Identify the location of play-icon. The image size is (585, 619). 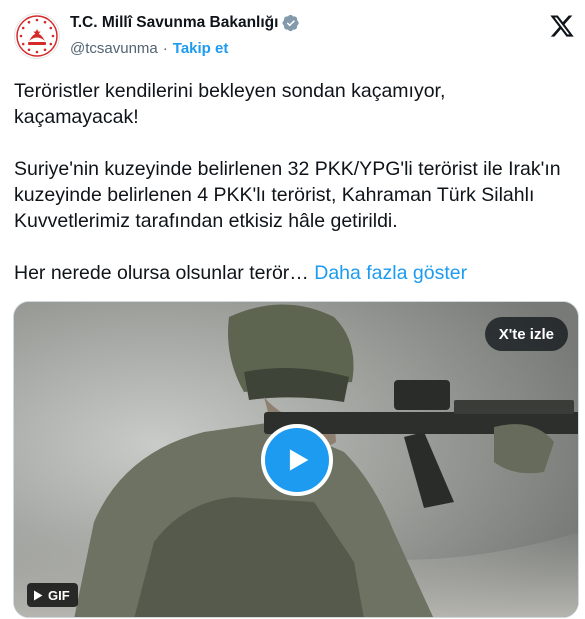
(299, 460).